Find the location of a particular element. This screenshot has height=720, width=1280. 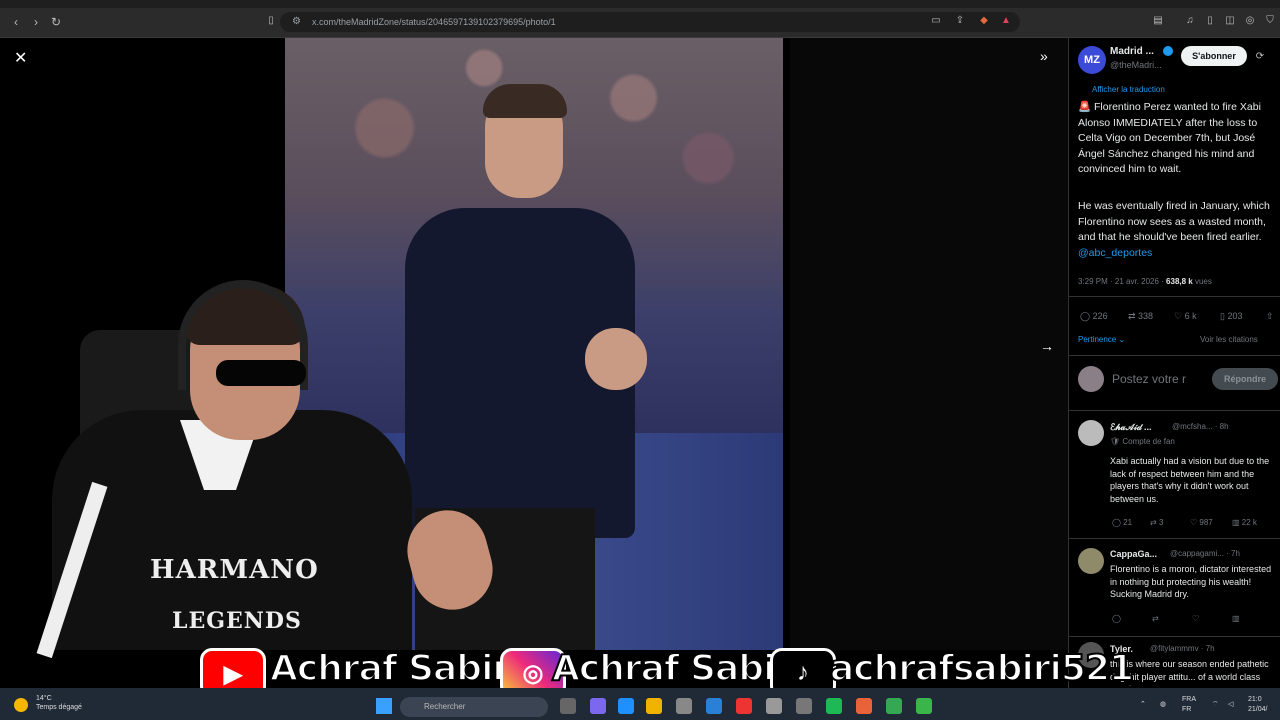

expand-panel-icon: » is located at coordinates (1044, 56).